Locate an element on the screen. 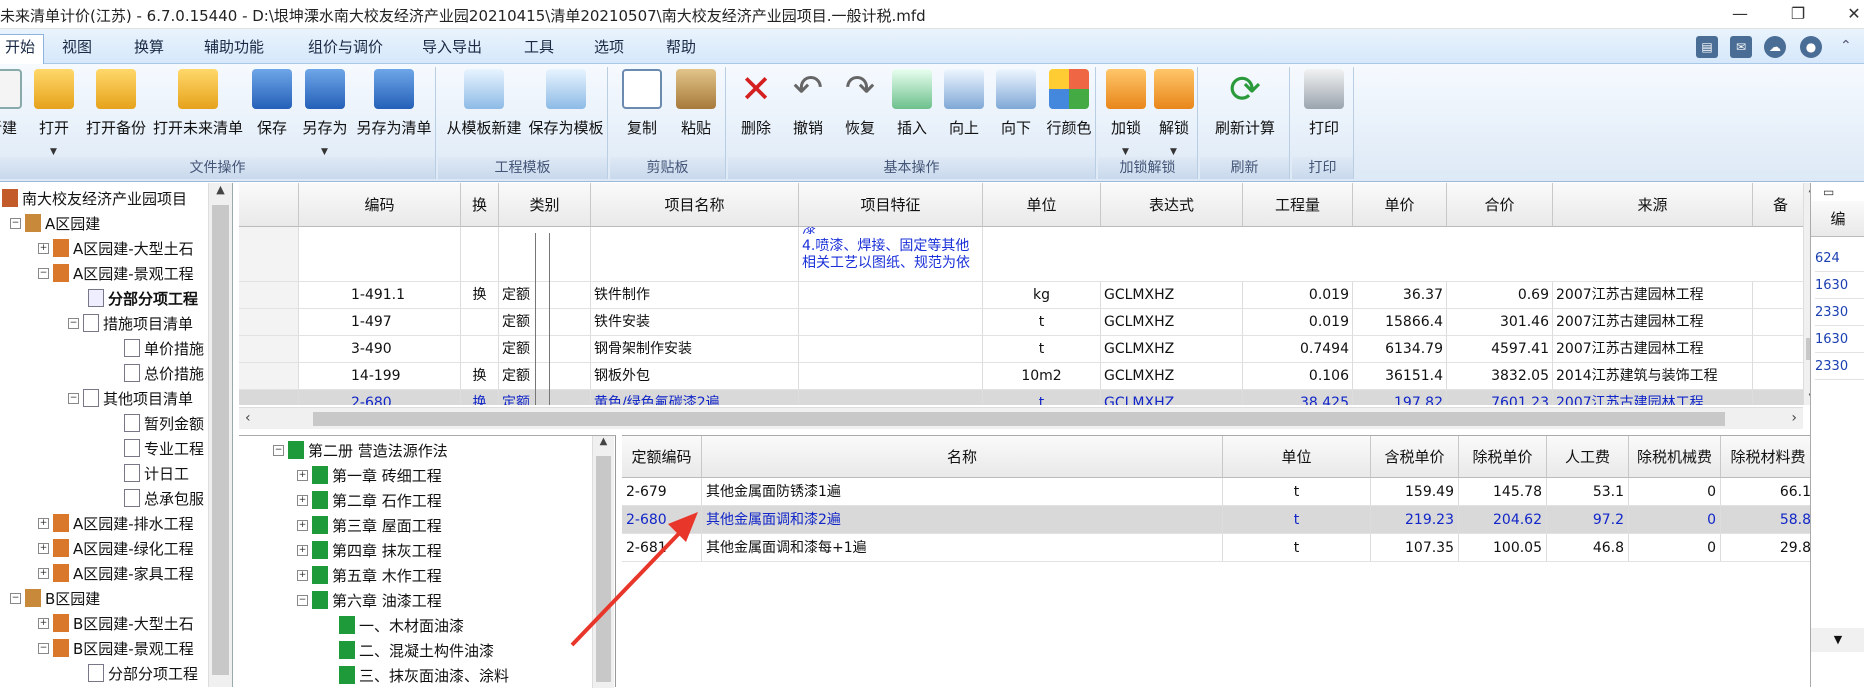  quota-tree-chapter-5: + 第五章 木作工程 is located at coordinates (369, 575).